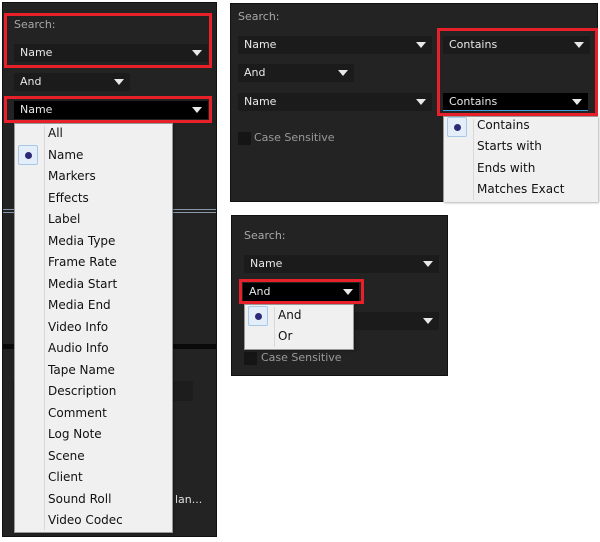  Describe the element at coordinates (64, 219) in the screenshot. I see `menu-item-label: Label` at that location.